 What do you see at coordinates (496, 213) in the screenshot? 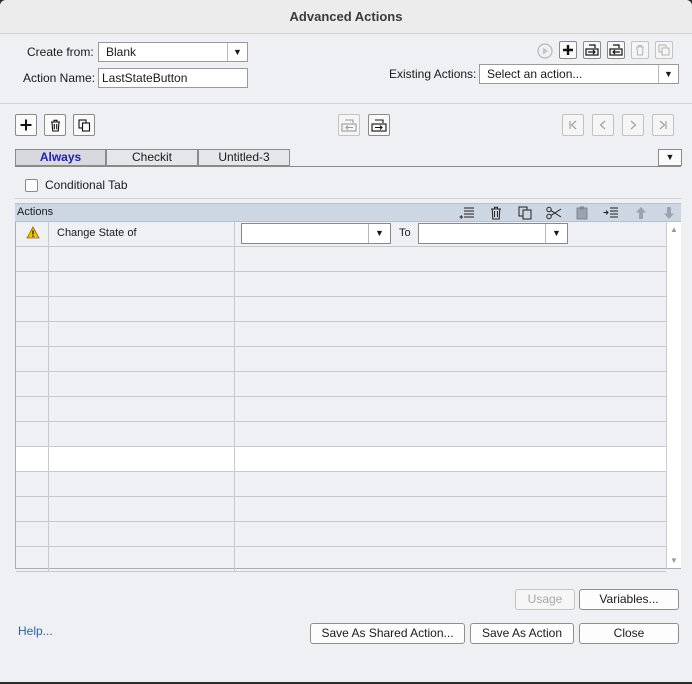
I see `delete-row-icon` at bounding box center [496, 213].